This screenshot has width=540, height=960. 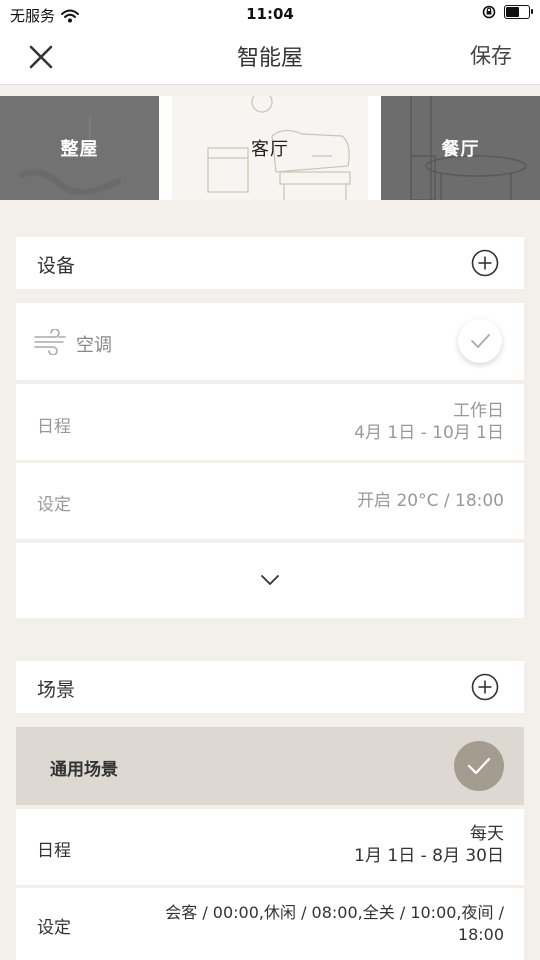 I want to click on scenes-header: 场景, so click(x=270, y=687).